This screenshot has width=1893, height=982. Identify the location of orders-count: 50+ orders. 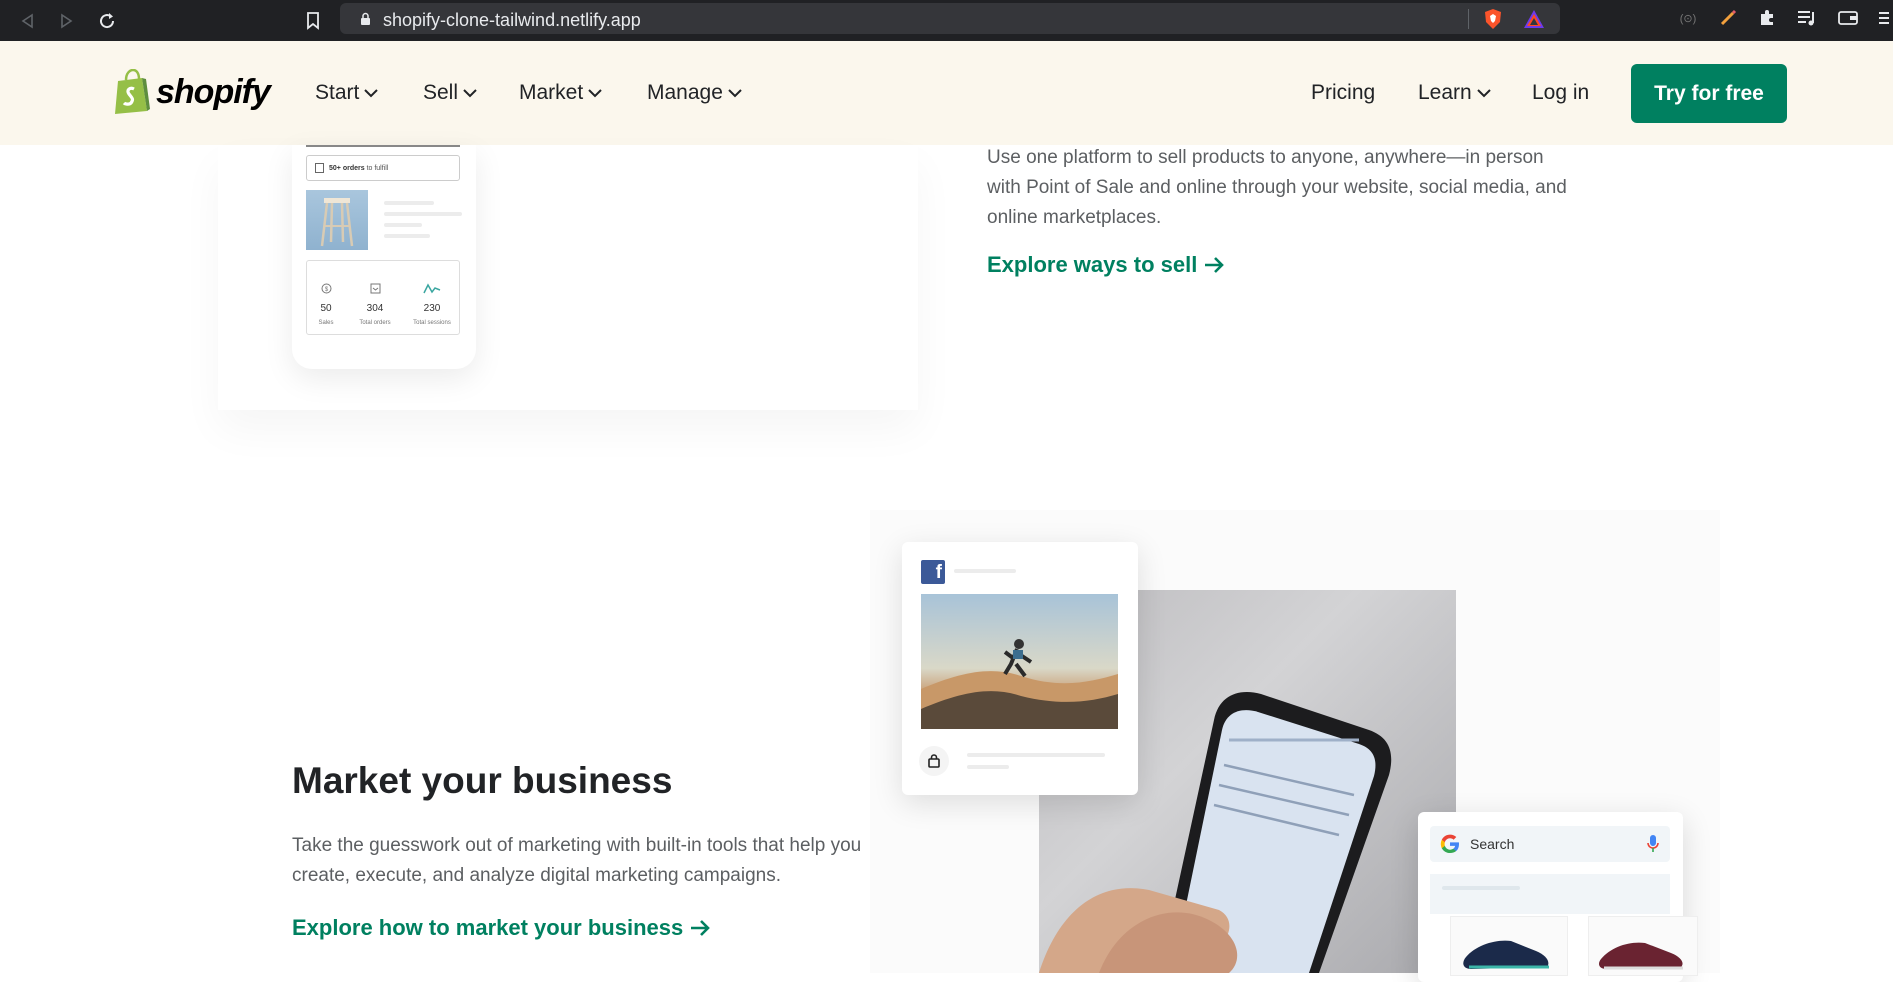
(347, 168).